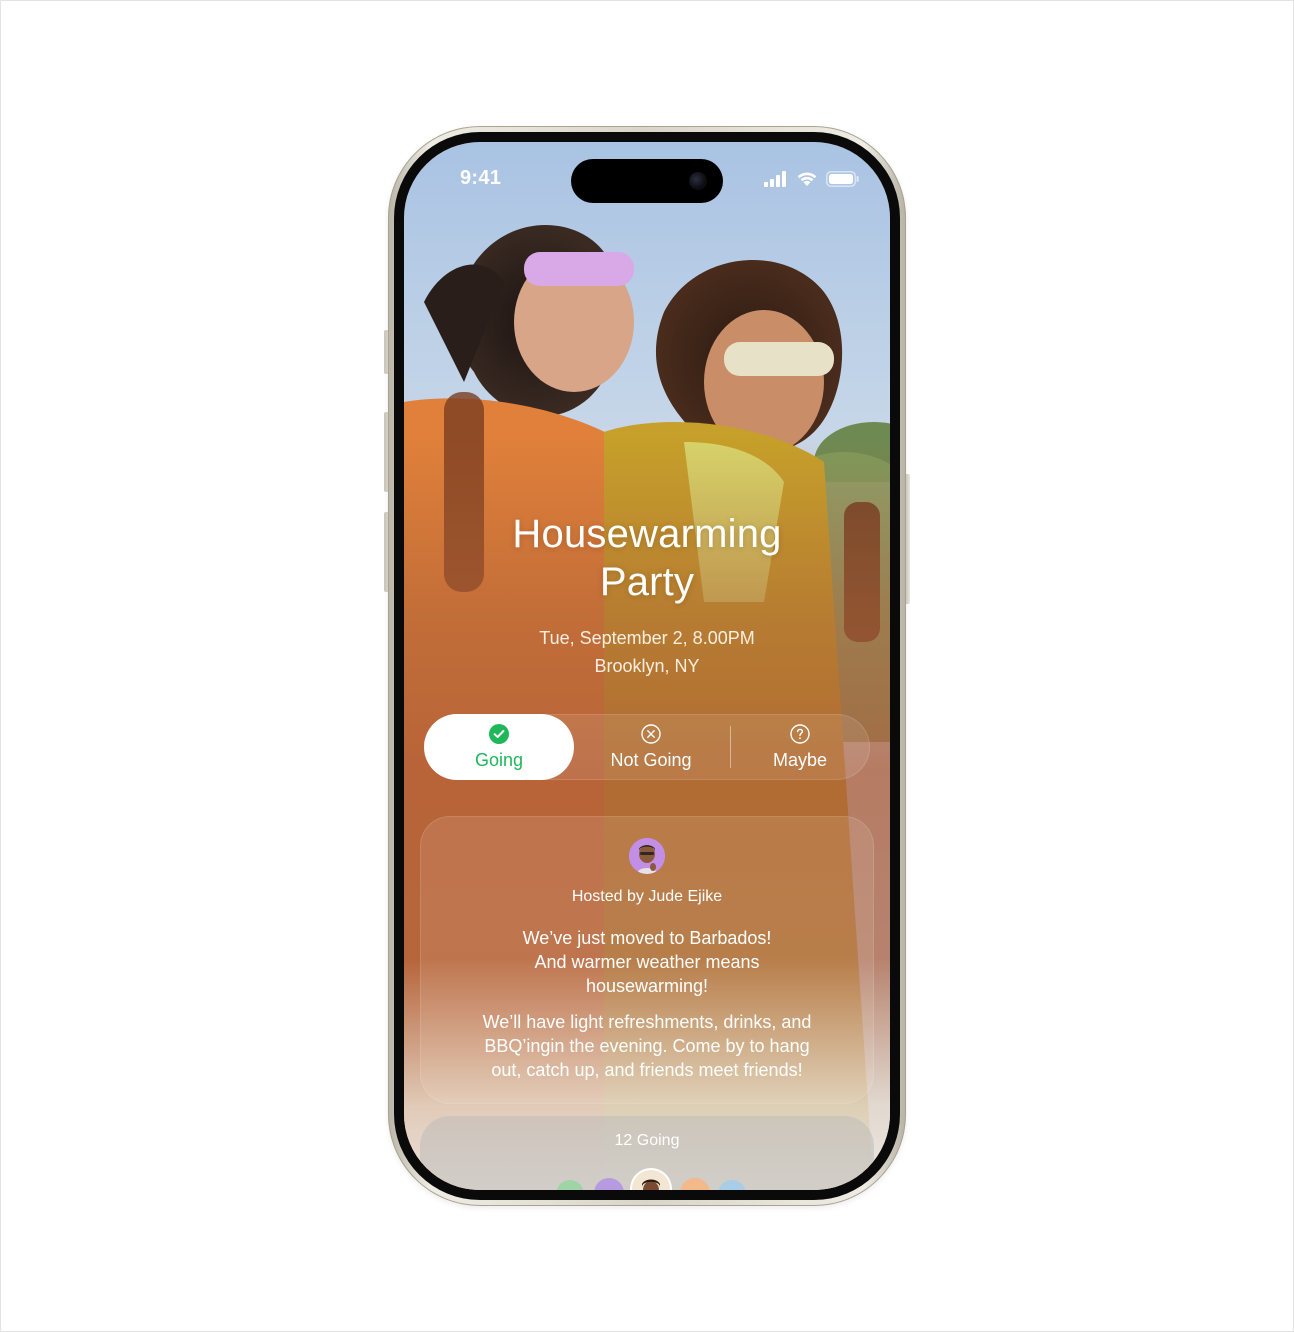  I want to click on rsvp-going-label: Going, so click(499, 759).